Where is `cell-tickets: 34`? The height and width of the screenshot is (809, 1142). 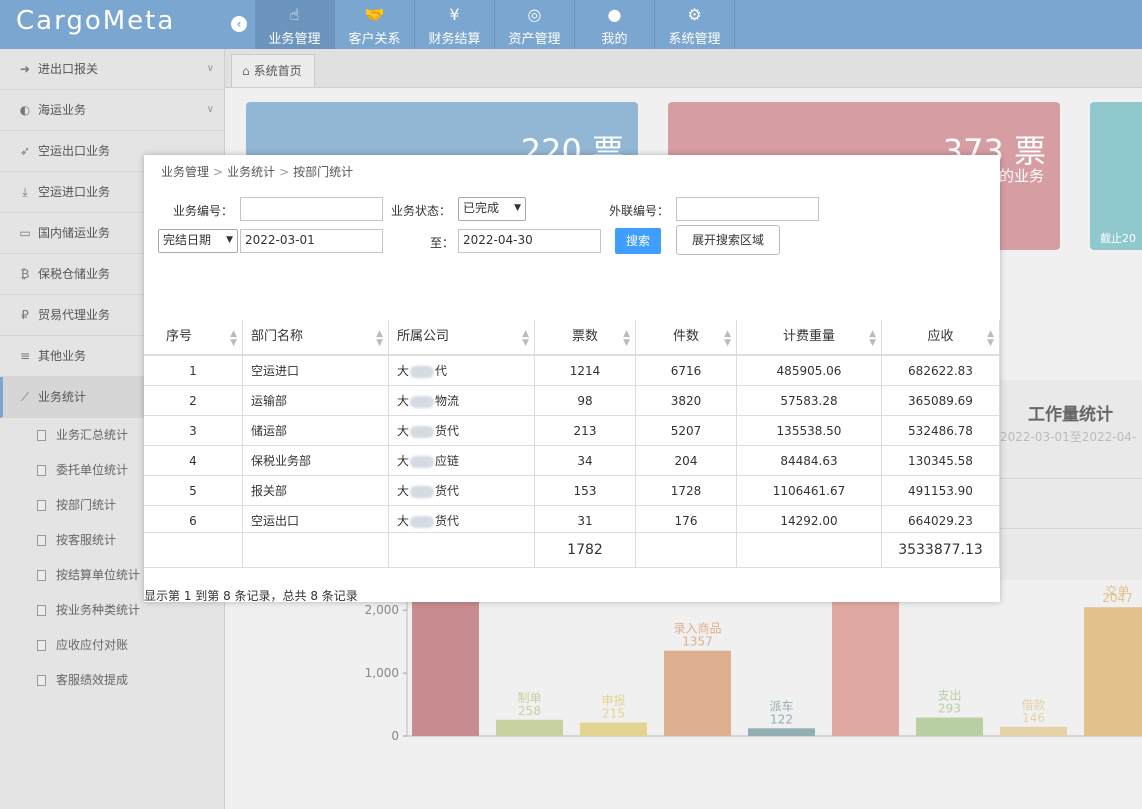
cell-tickets: 34 is located at coordinates (585, 461).